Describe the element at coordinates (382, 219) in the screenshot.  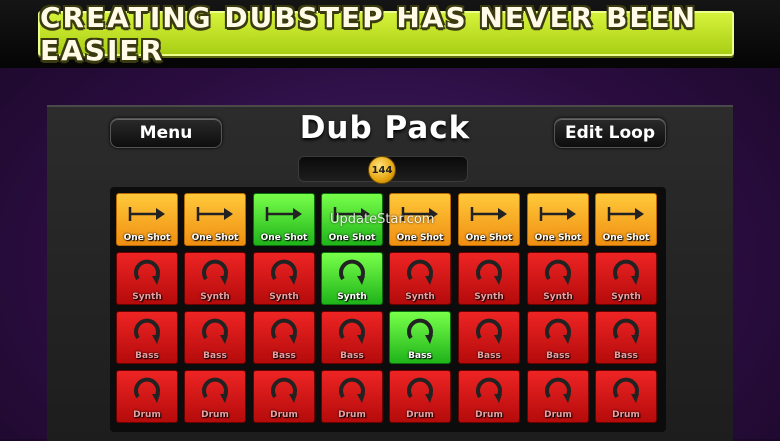
I see `watermark: UpdateStar.com` at that location.